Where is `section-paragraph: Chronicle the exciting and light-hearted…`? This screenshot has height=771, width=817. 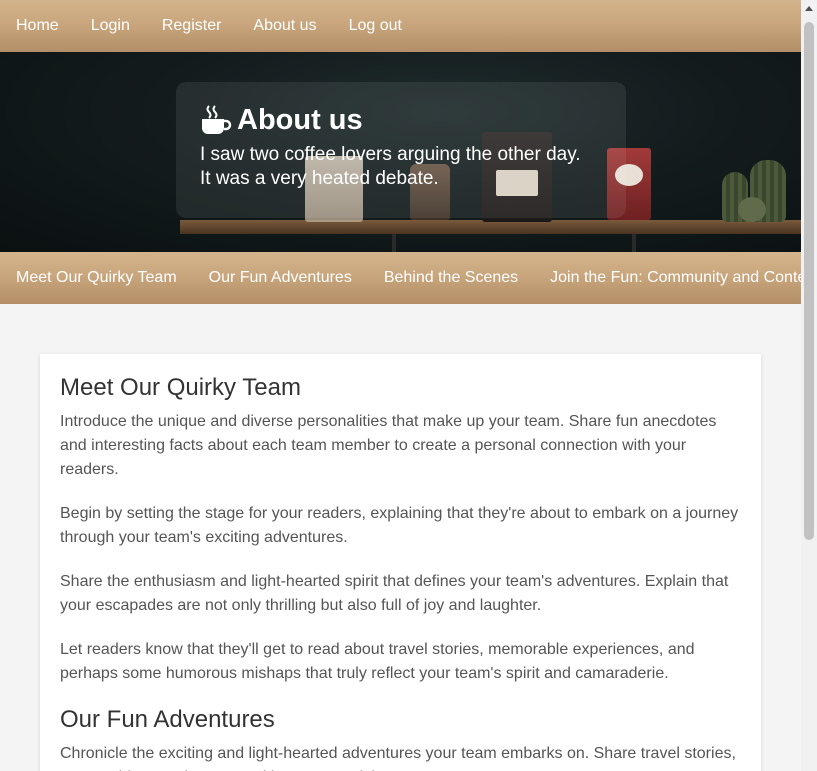
section-paragraph: Chronicle the exciting and light-hearted… is located at coordinates (398, 758).